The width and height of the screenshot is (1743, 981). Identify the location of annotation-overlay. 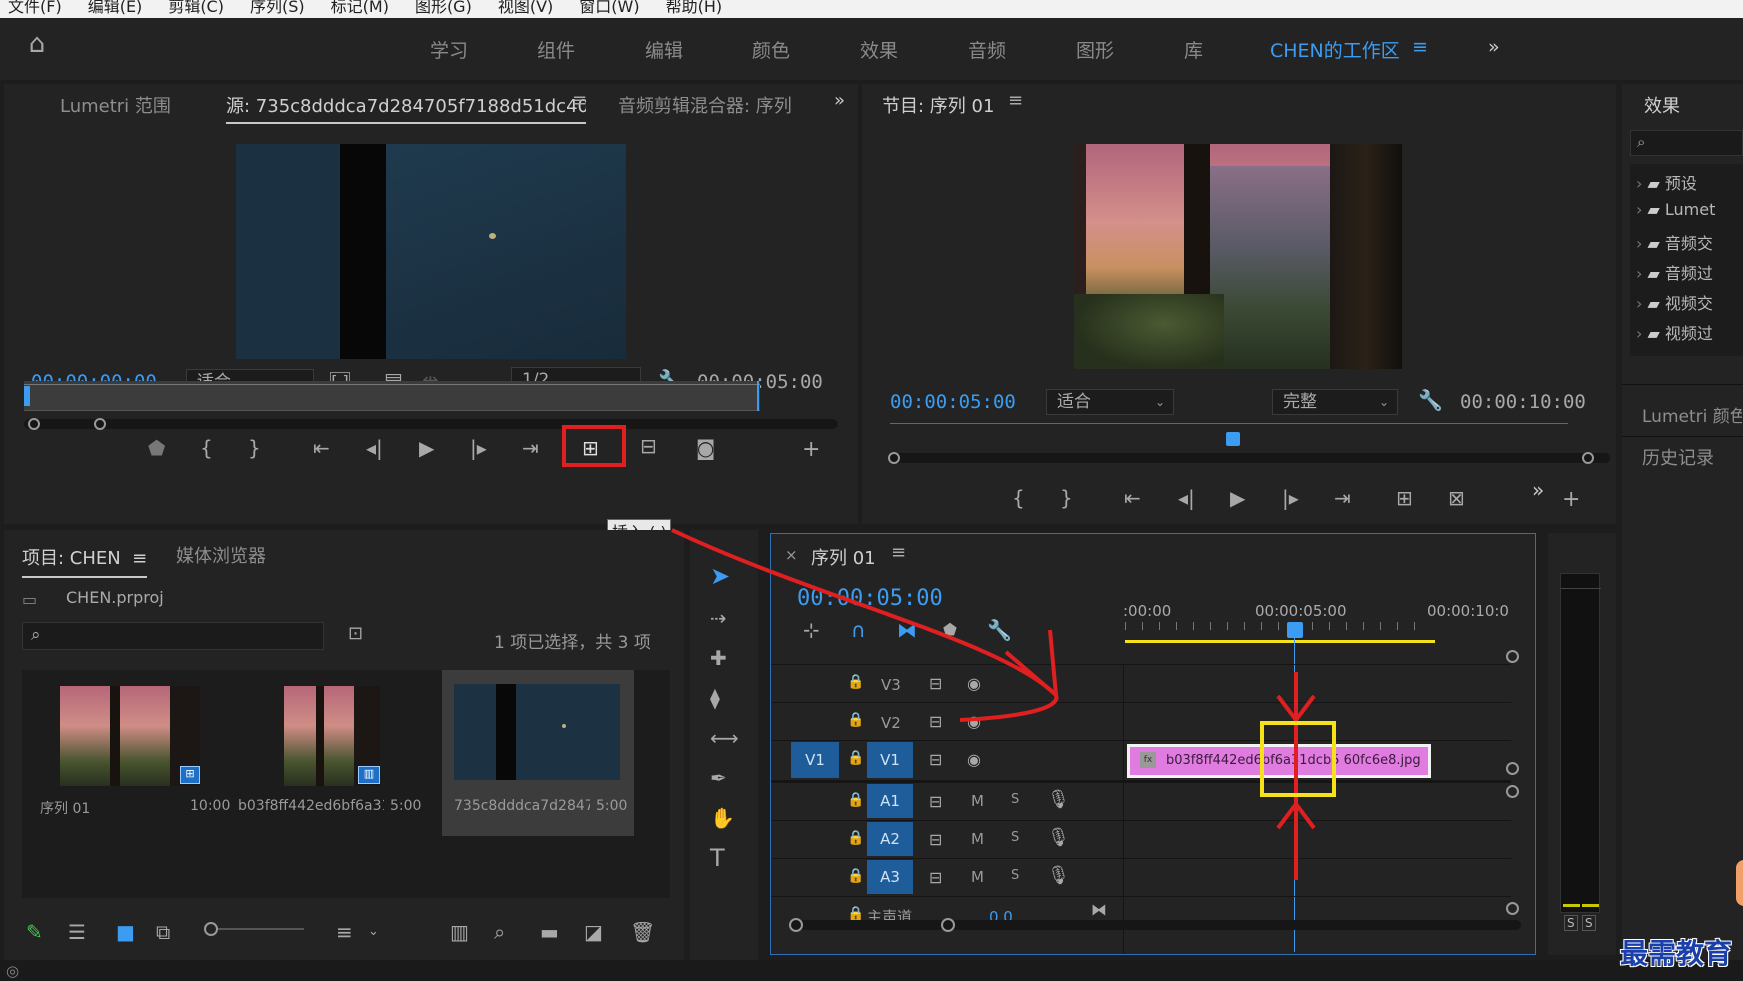
(1003, 704).